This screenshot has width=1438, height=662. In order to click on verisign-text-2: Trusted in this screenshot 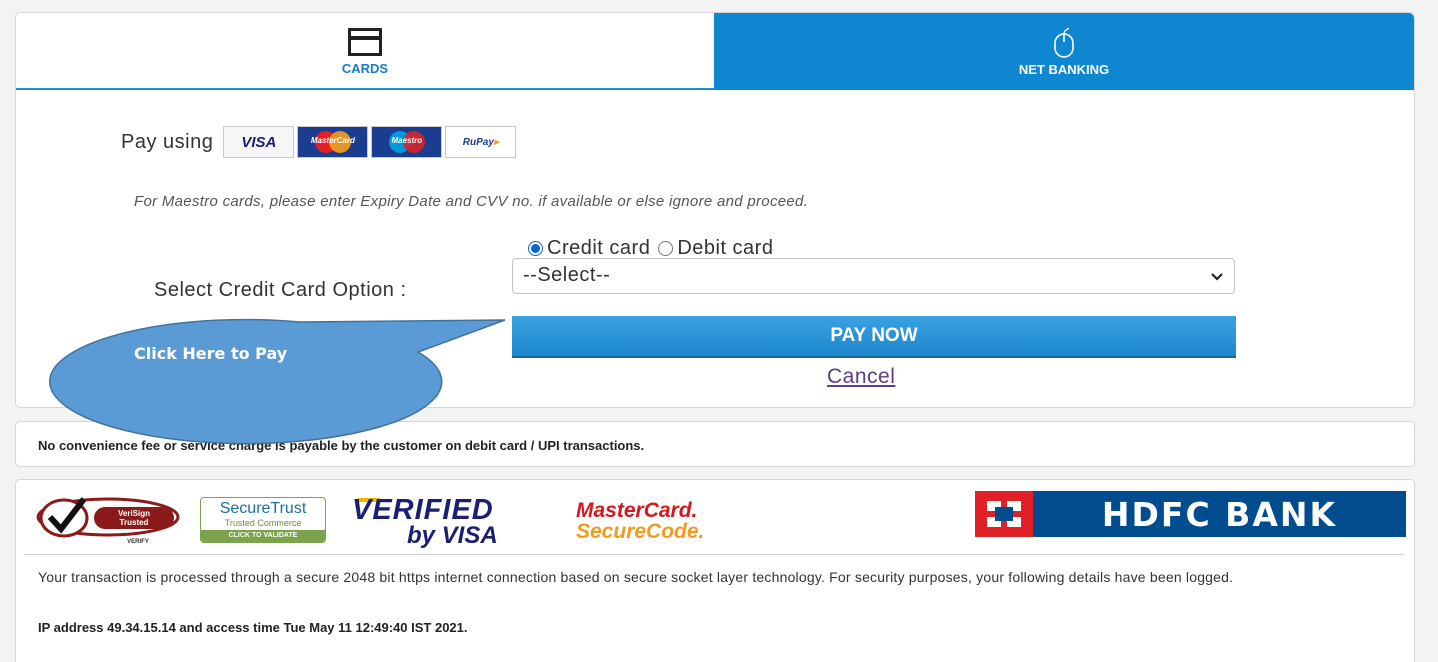, I will do `click(134, 522)`.